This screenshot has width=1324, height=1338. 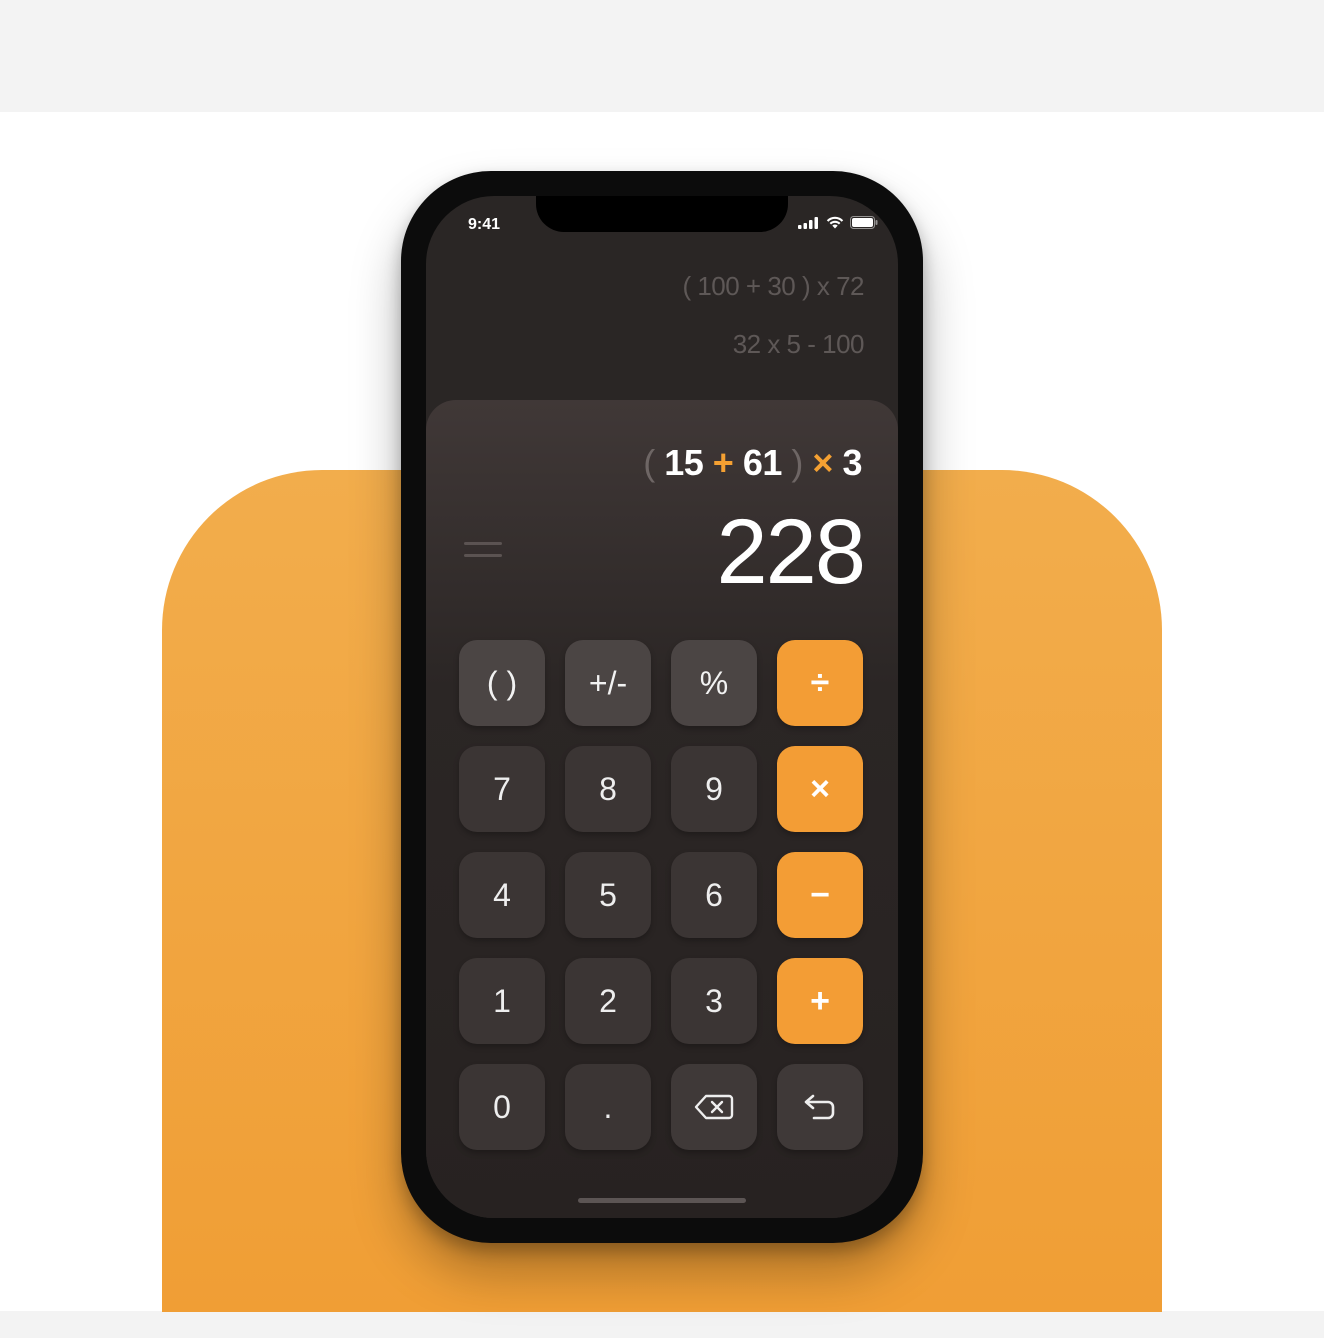 I want to click on return-icon, so click(x=819, y=1107).